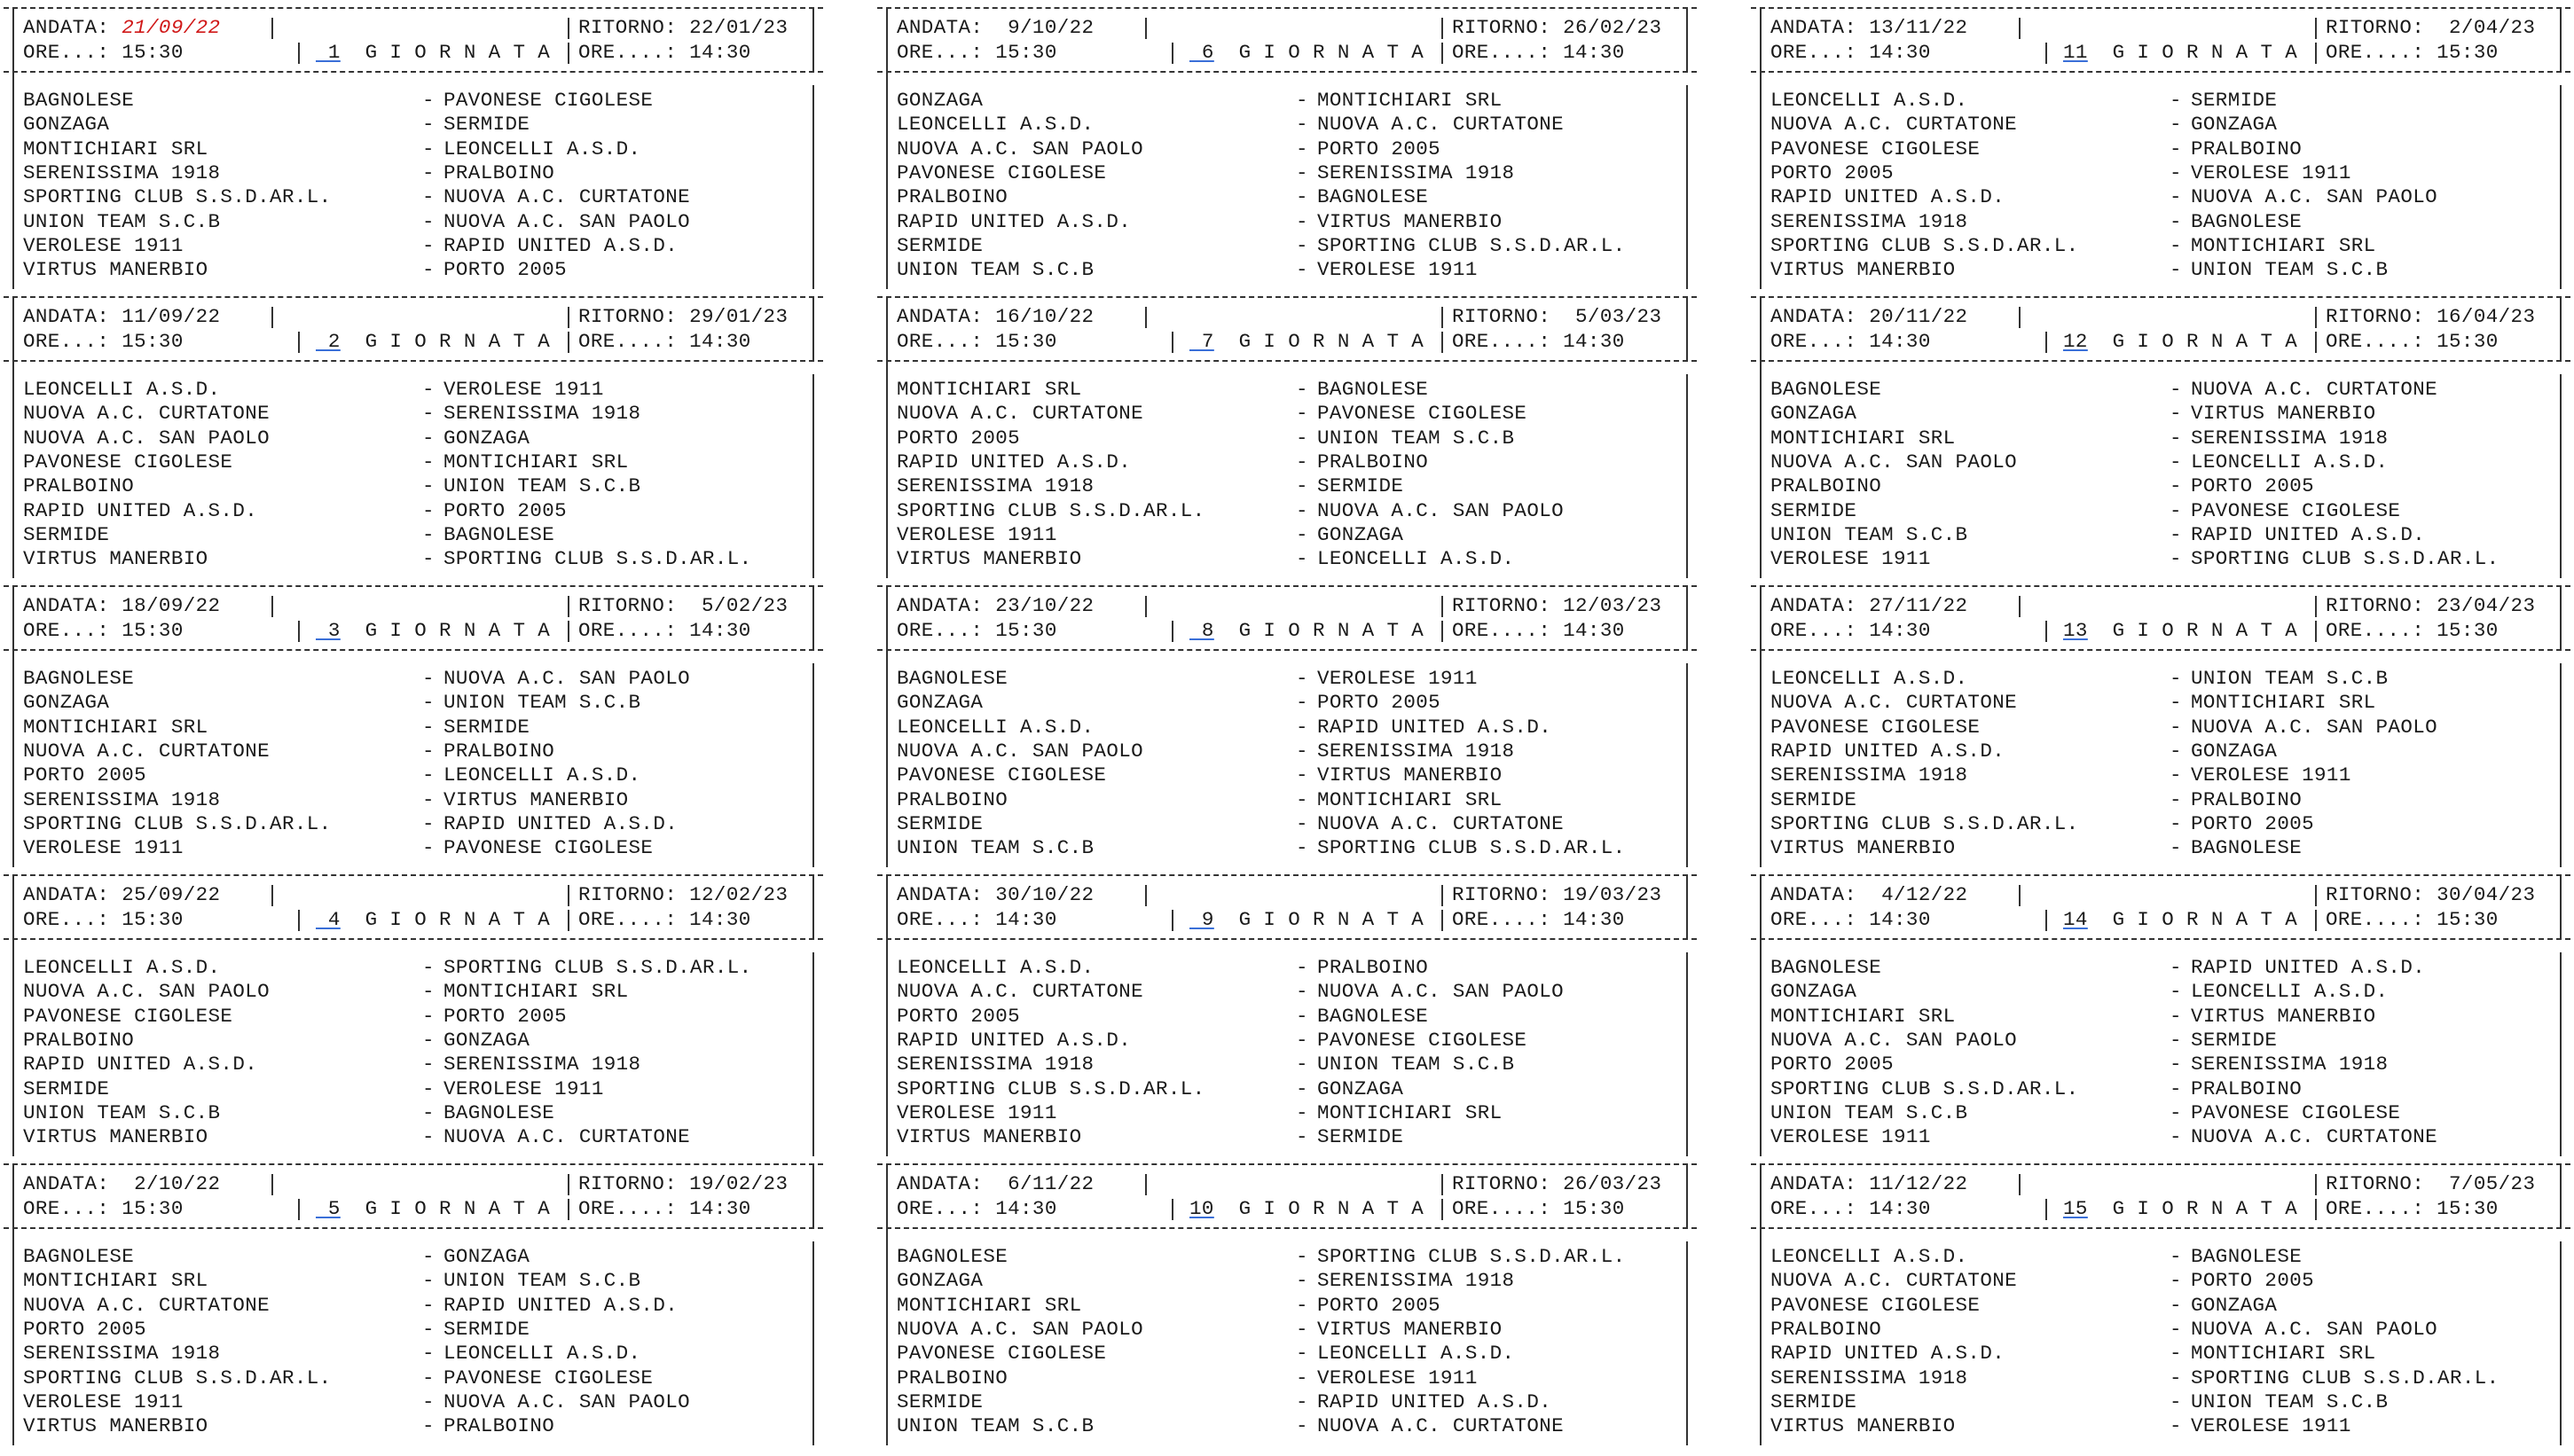  I want to click on ore-andata-time: 14:30, so click(1026, 919).